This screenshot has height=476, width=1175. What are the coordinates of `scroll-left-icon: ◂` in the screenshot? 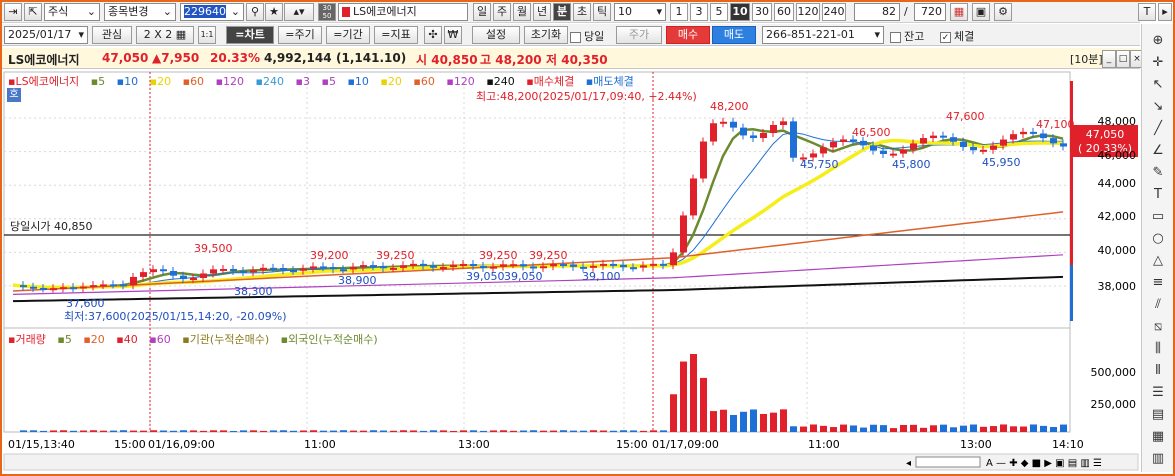 It's located at (908, 463).